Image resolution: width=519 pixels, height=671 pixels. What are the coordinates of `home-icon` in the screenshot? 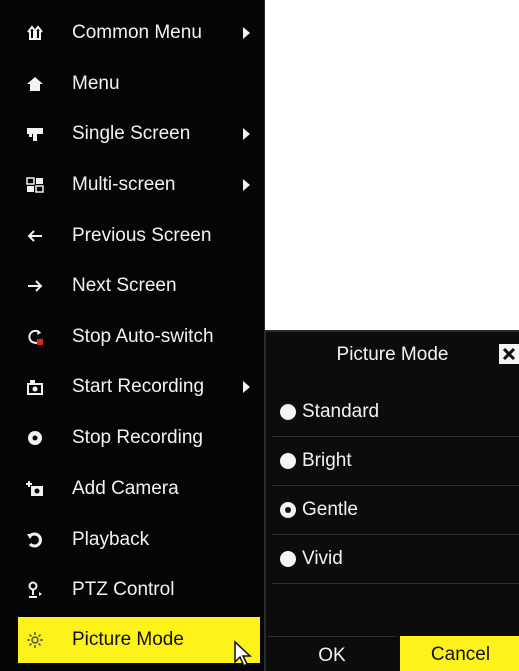 It's located at (35, 84).